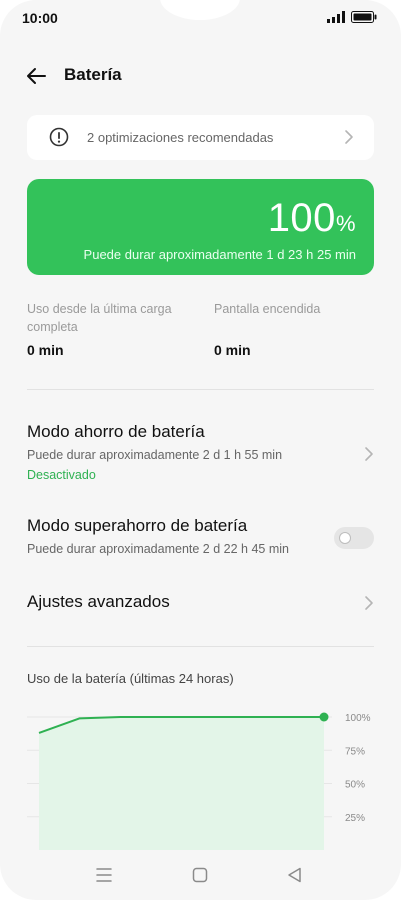  Describe the element at coordinates (104, 875) in the screenshot. I see `menu-icon` at that location.